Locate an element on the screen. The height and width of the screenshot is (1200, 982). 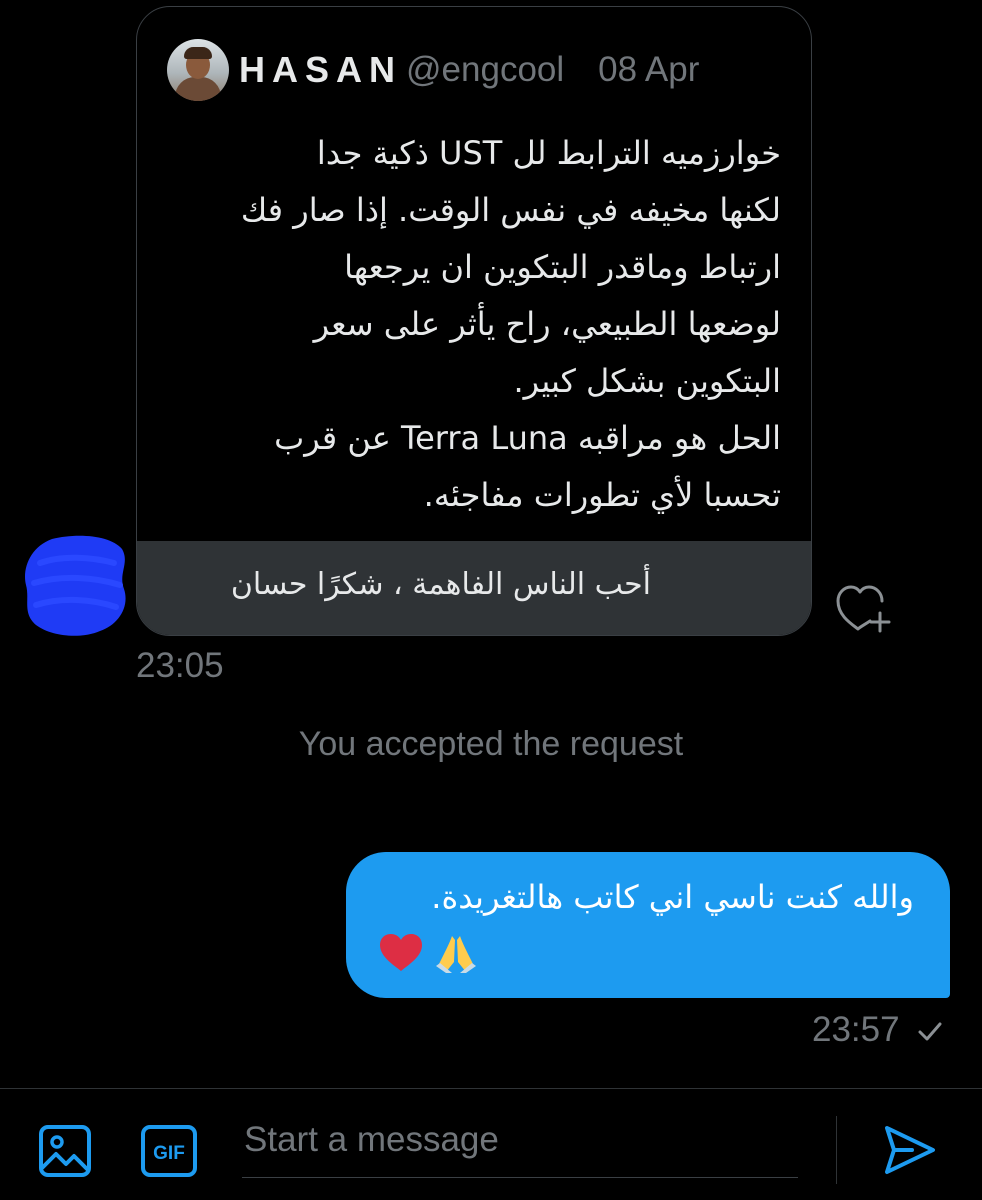
heart-plus-icon is located at coordinates (863, 609).